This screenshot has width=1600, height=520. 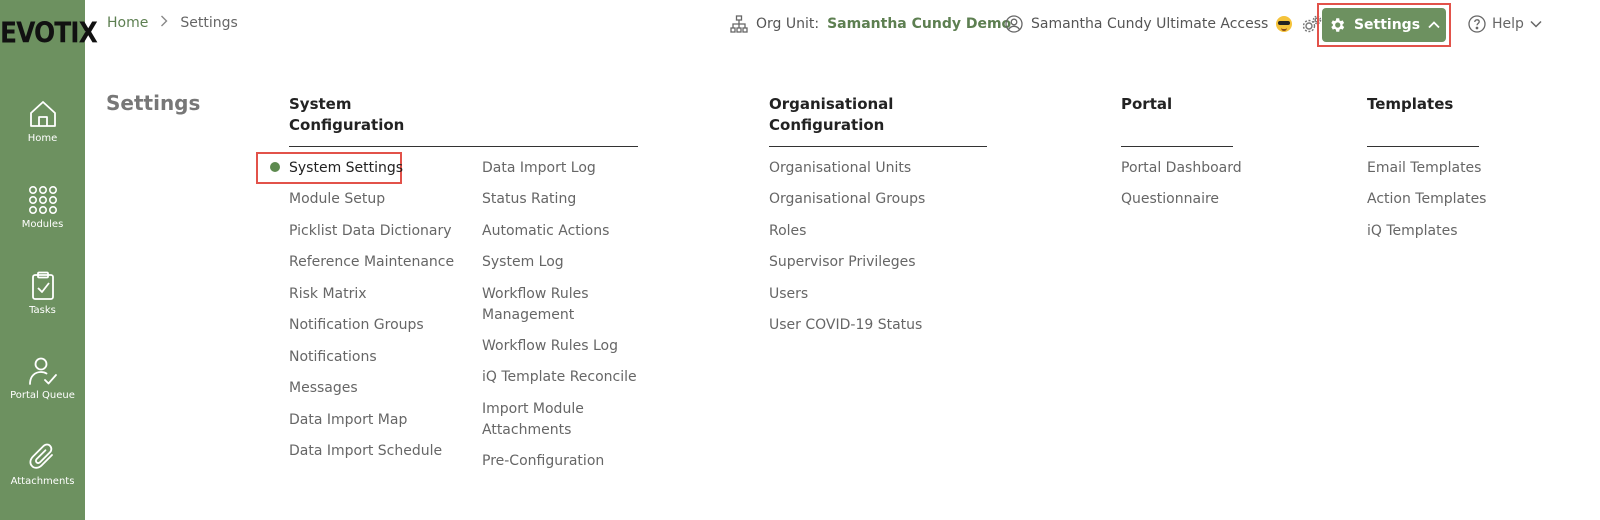 What do you see at coordinates (127, 23) in the screenshot?
I see `breadcrumb-home-link: Home` at bounding box center [127, 23].